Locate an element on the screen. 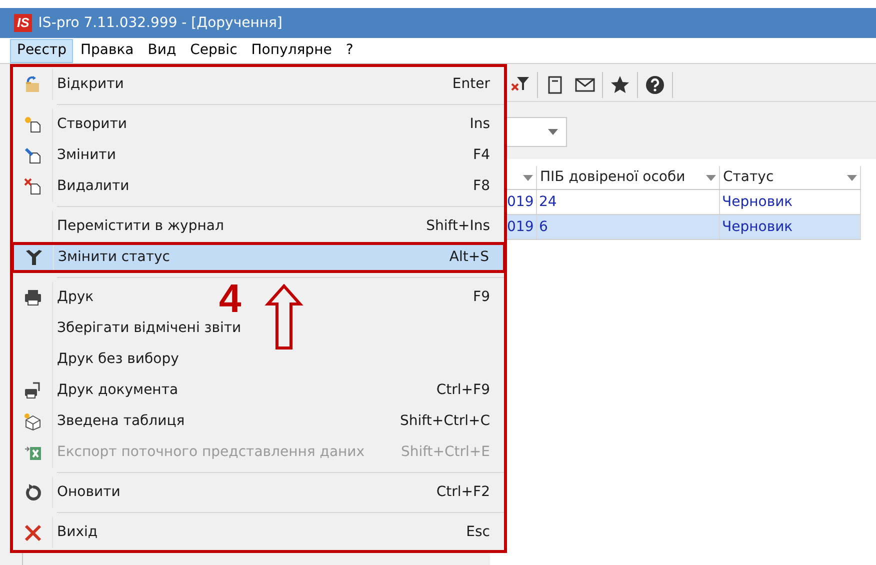 The height and width of the screenshot is (565, 876). menu-item: Оновити is located at coordinates (88, 492).